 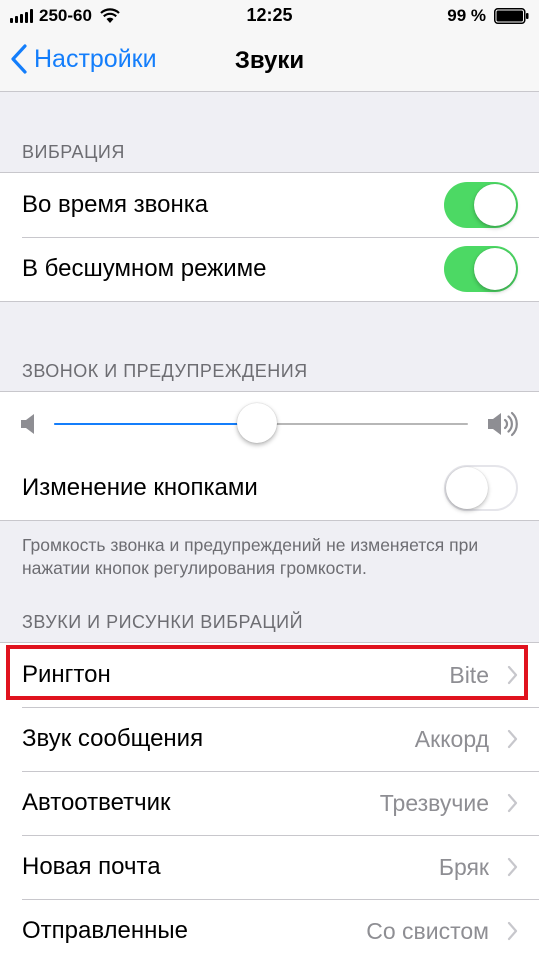 What do you see at coordinates (451, 738) in the screenshot?
I see `sound-row-value: Аккорд` at bounding box center [451, 738].